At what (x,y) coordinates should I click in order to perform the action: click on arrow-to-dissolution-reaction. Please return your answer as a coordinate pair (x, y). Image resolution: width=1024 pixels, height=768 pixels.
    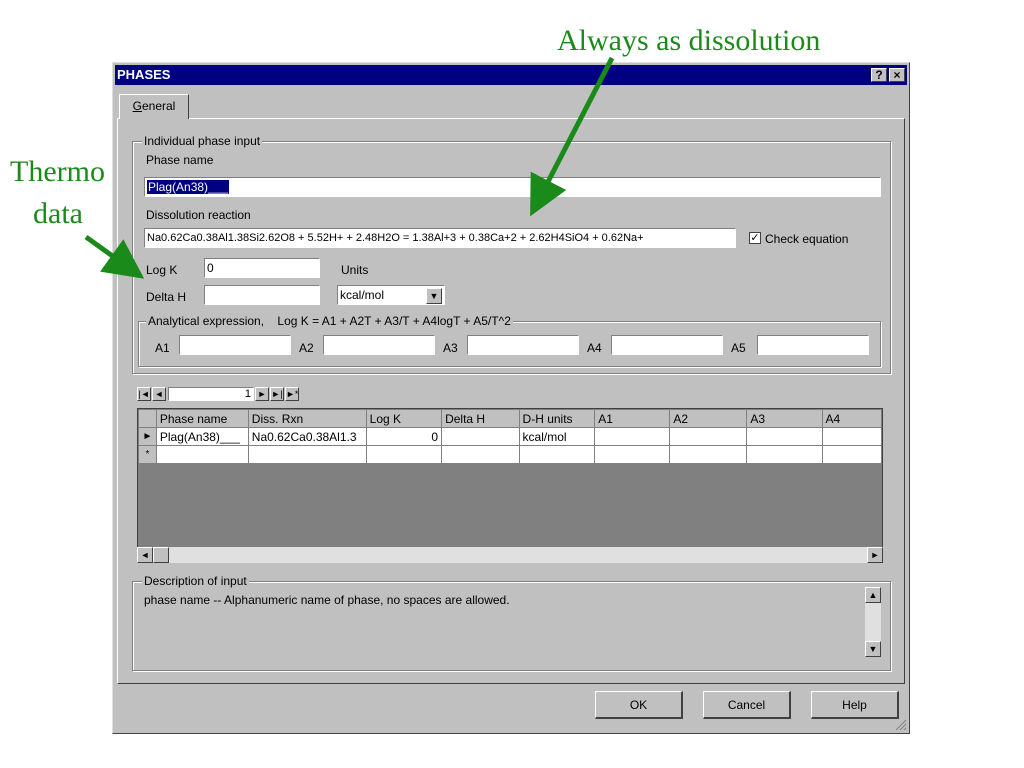
    Looking at the image, I should click on (572, 136).